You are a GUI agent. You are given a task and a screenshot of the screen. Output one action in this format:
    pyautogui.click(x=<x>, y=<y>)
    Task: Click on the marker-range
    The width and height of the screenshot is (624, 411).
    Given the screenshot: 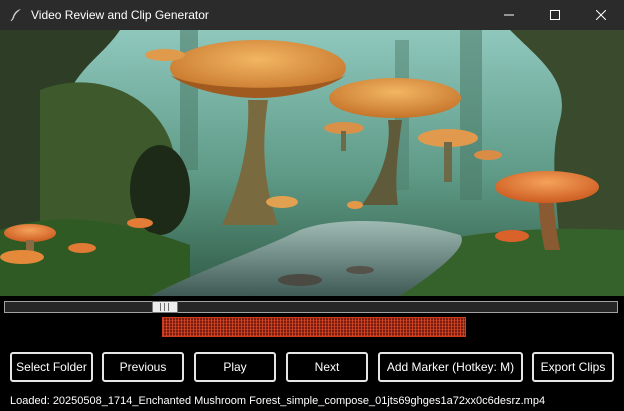 What is the action you would take?
    pyautogui.click(x=314, y=327)
    